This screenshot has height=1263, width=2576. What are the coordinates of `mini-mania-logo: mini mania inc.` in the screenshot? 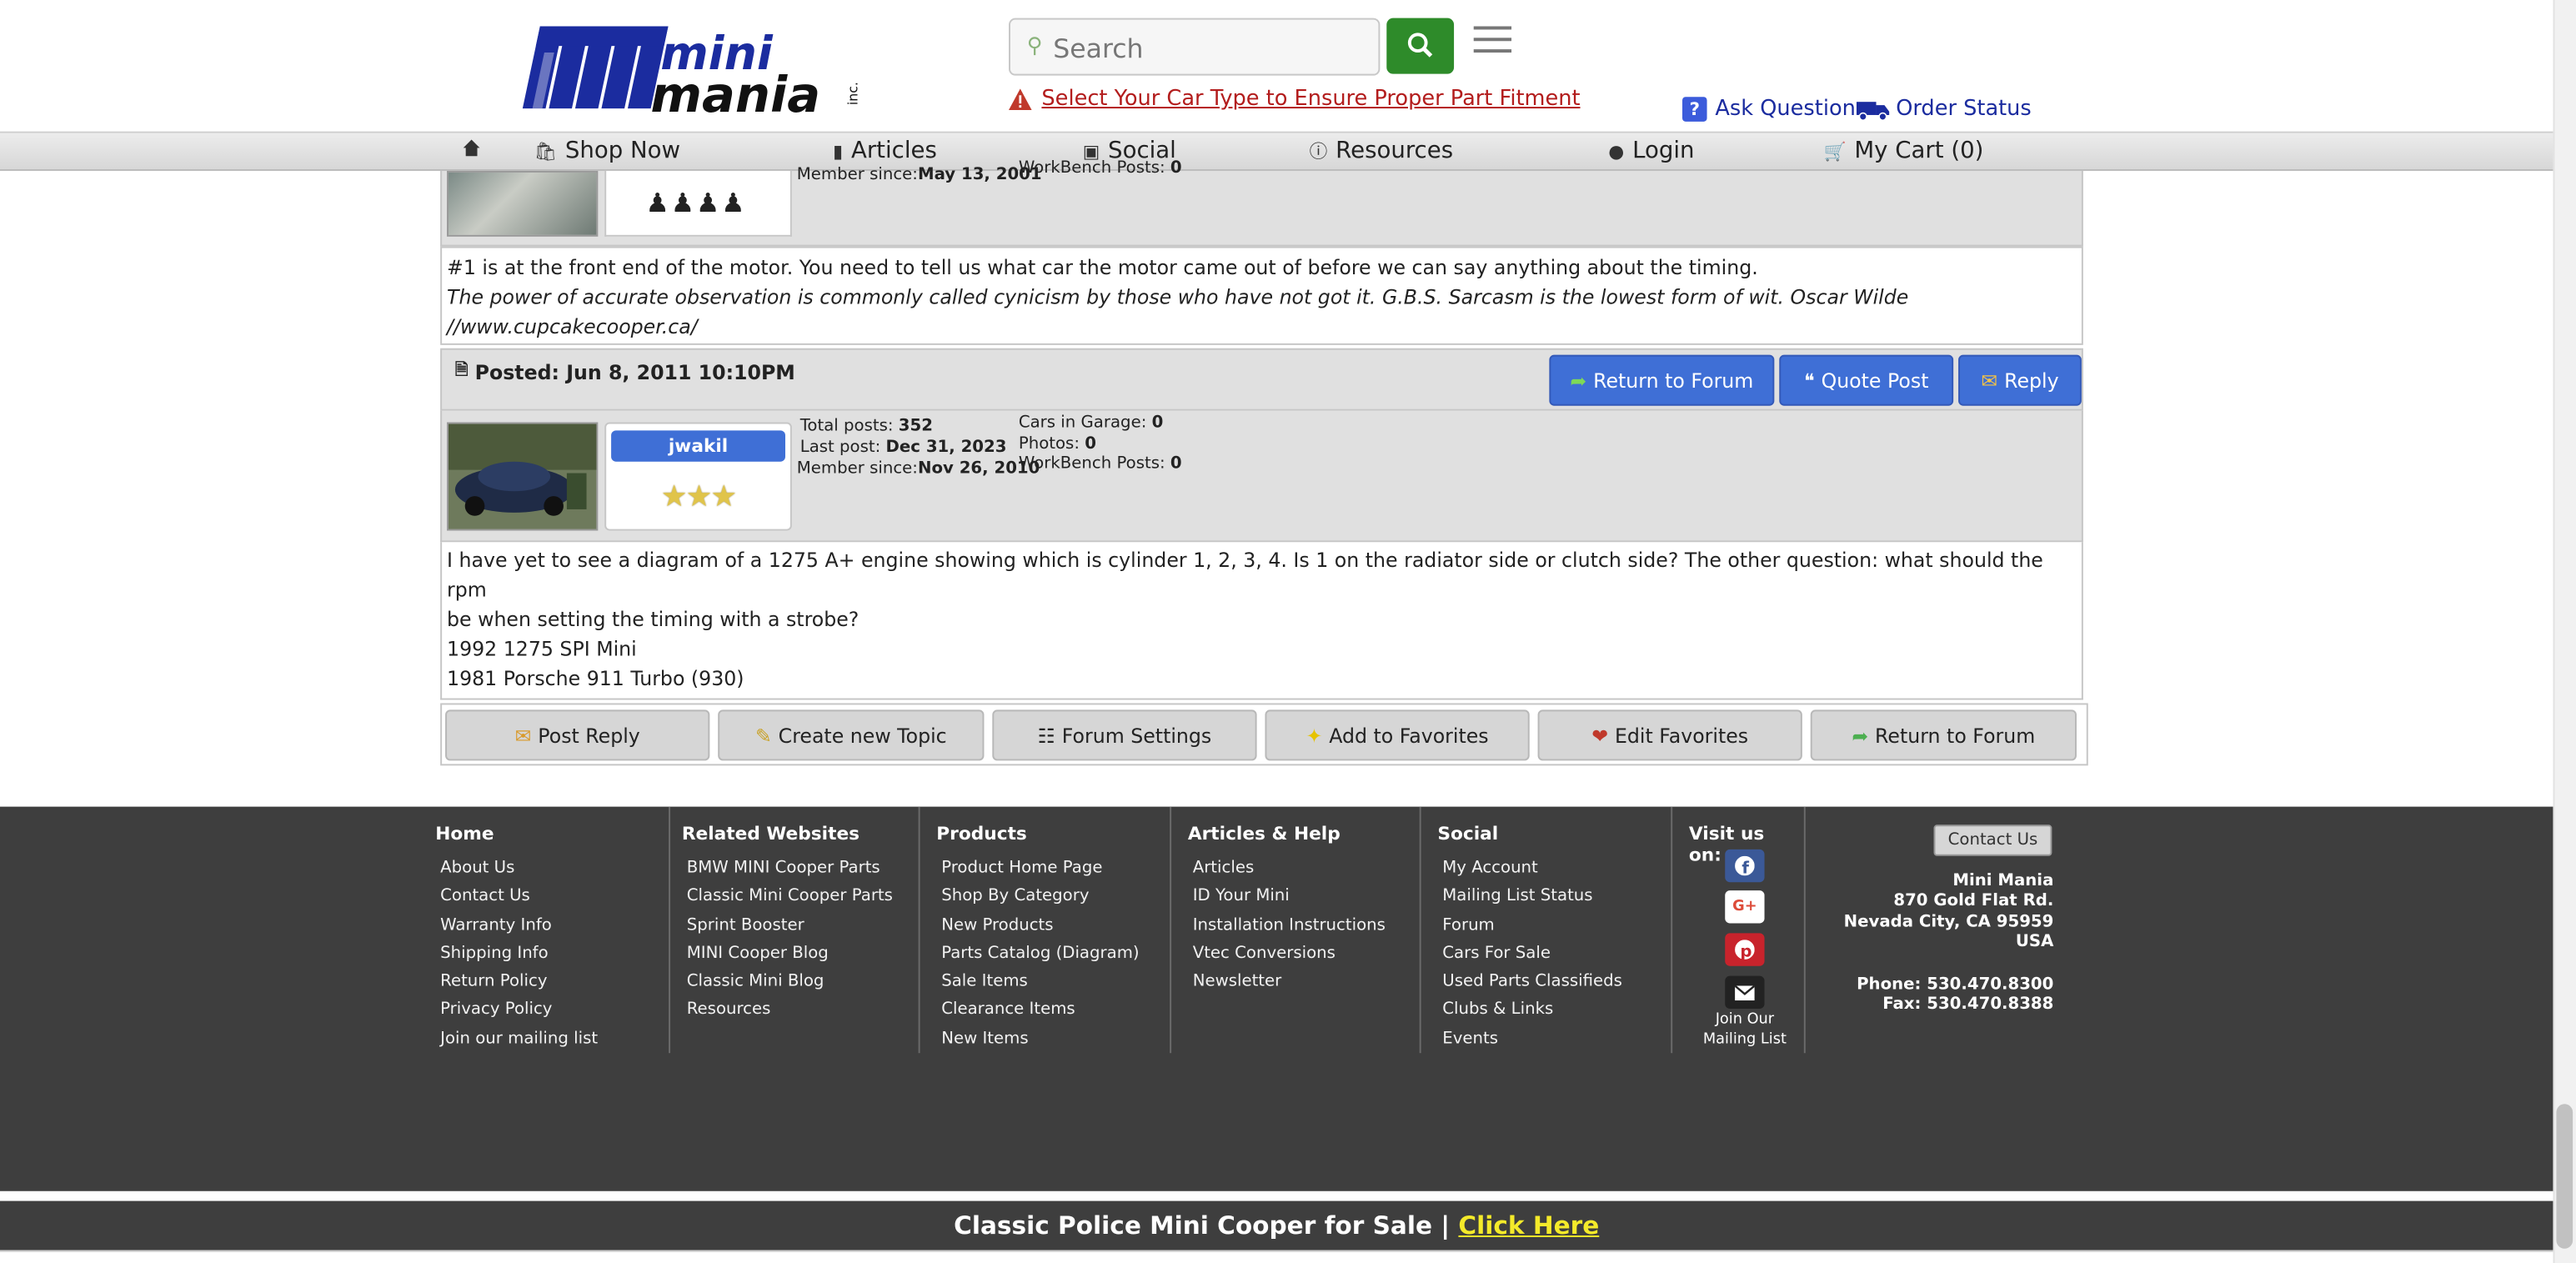 It's located at (693, 70).